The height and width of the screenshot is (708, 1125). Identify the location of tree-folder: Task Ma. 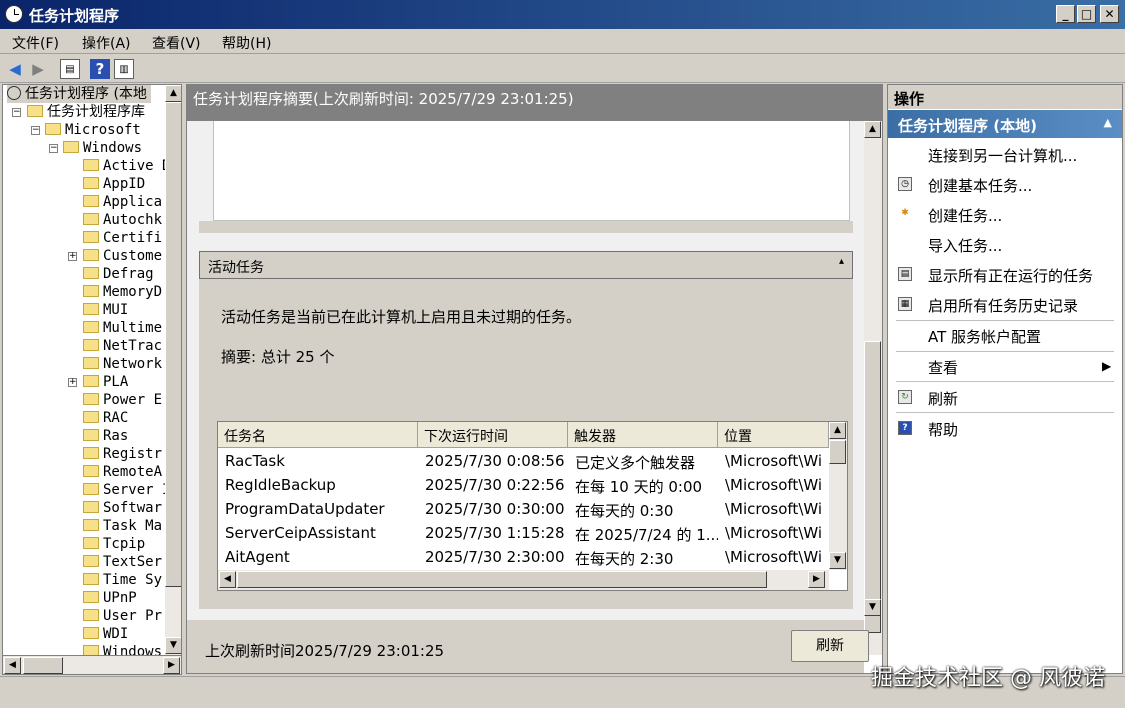
(122, 526).